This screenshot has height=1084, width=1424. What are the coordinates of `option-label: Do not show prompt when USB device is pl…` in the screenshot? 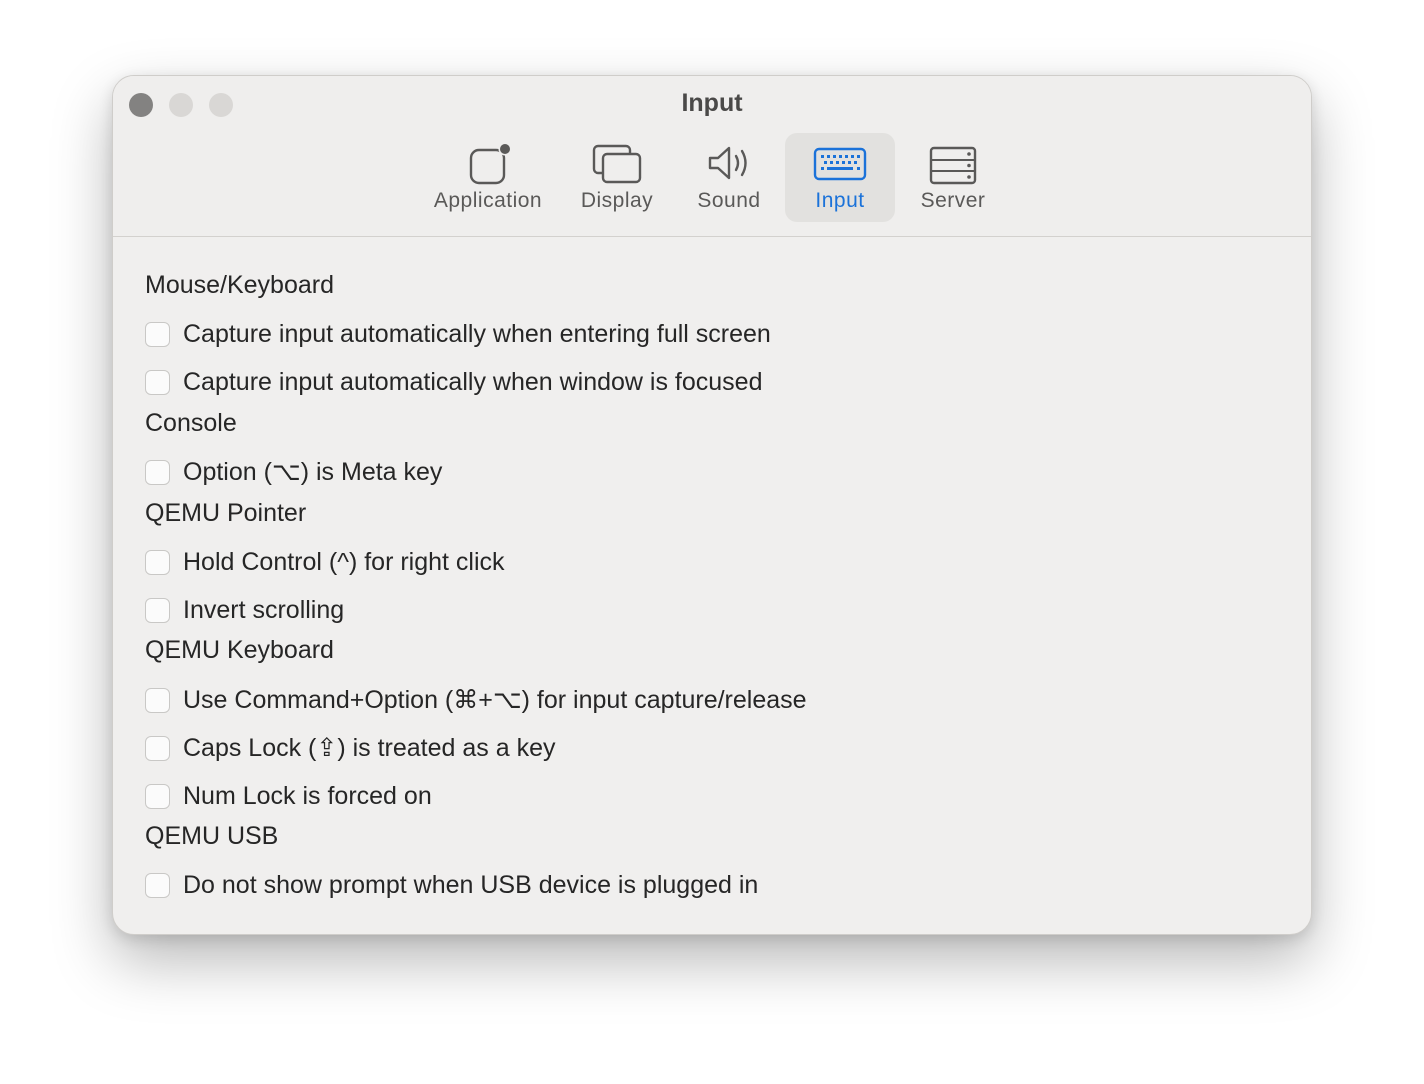 It's located at (471, 884).